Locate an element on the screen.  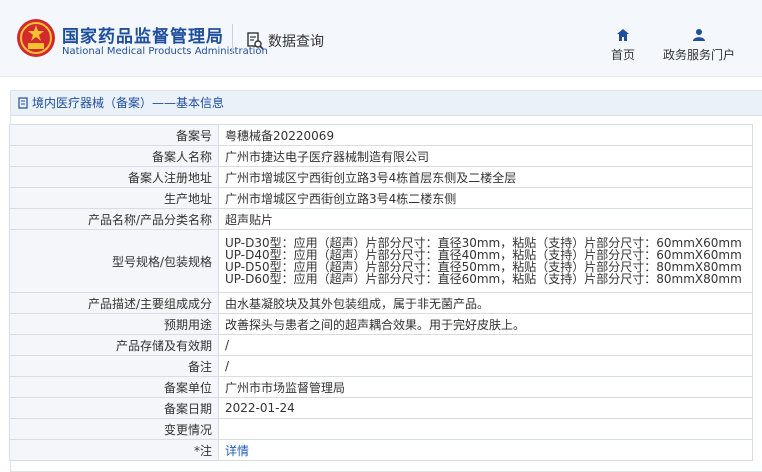
row-label: 生产地址 is located at coordinates (114, 198).